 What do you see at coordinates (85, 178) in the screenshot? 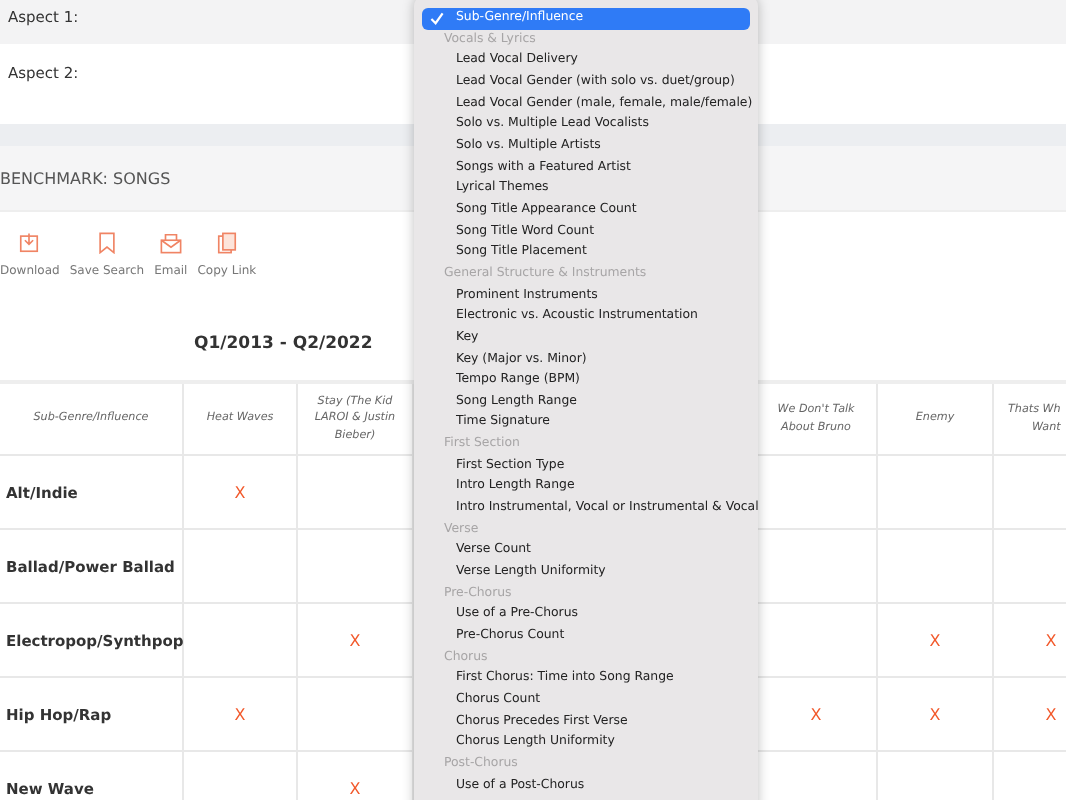
I see `section-title: BENCHMARK: SONGS` at bounding box center [85, 178].